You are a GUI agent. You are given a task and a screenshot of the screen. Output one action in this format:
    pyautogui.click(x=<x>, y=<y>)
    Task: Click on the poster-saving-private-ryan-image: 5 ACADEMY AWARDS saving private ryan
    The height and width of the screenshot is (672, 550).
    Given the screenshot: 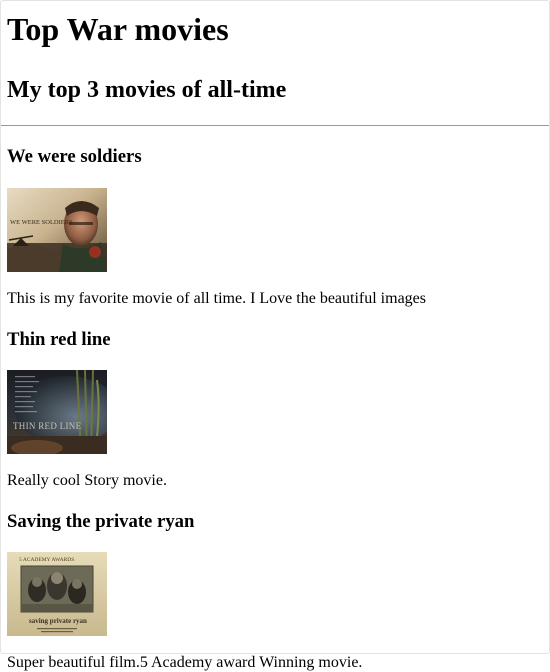 What is the action you would take?
    pyautogui.click(x=57, y=594)
    